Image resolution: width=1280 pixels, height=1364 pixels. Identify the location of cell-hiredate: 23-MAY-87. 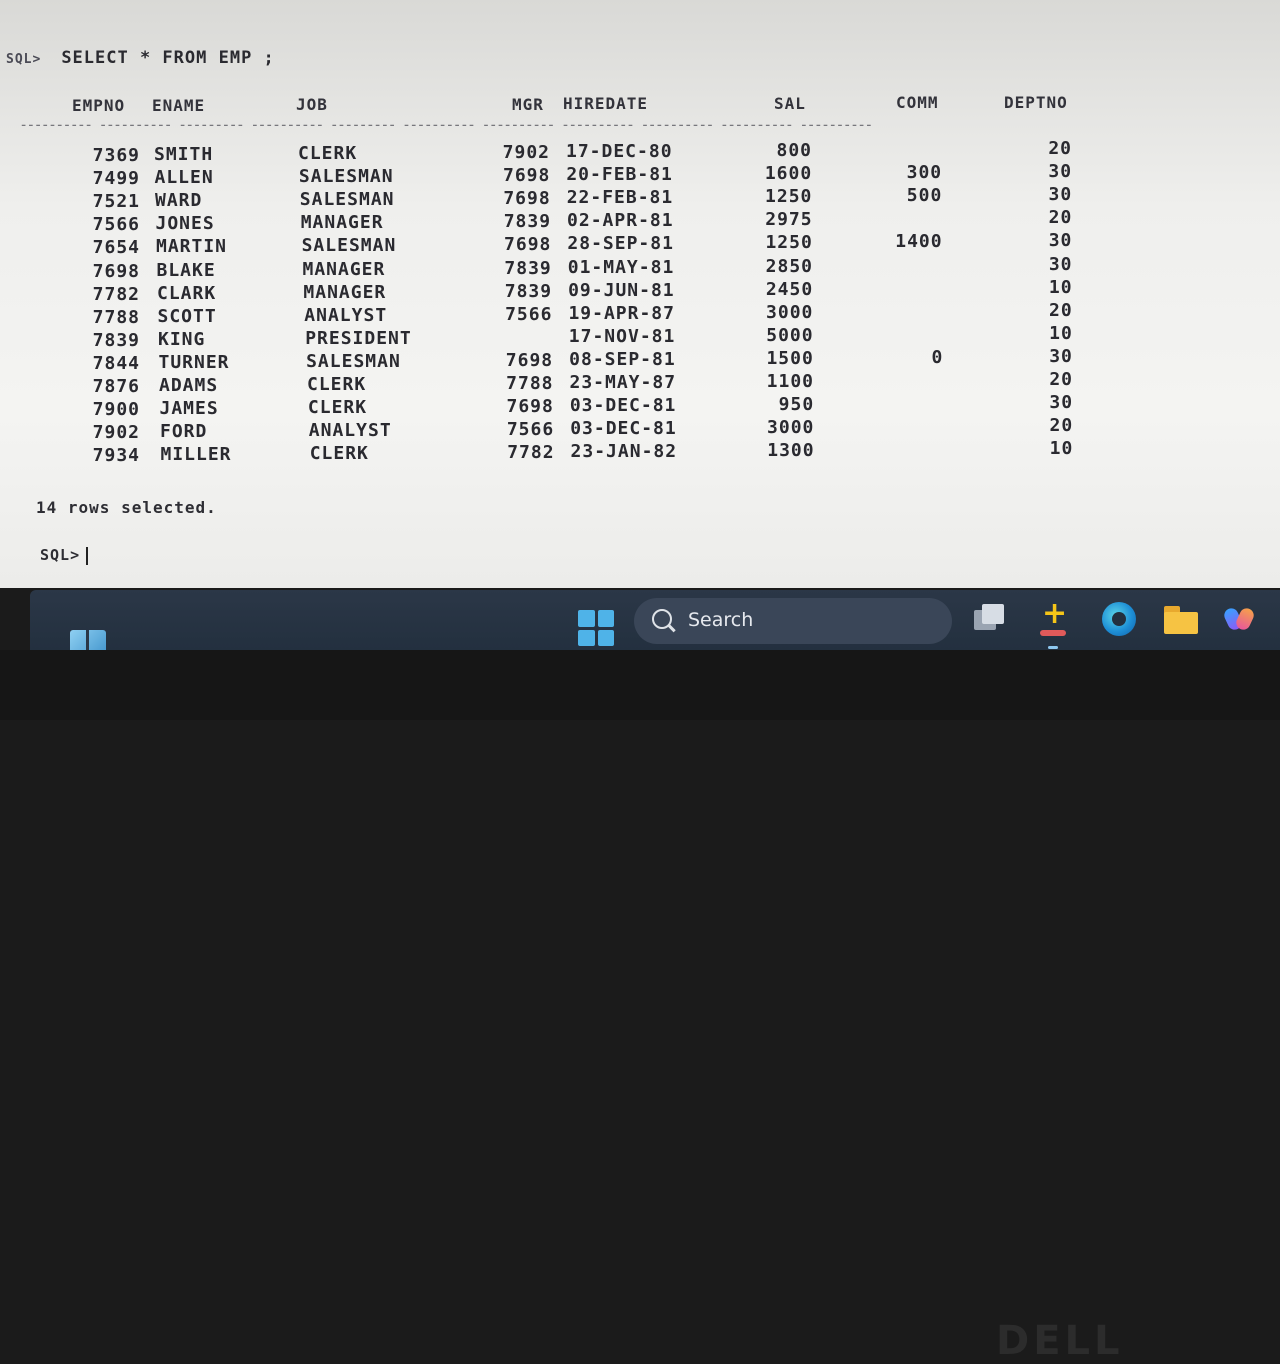
(623, 382).